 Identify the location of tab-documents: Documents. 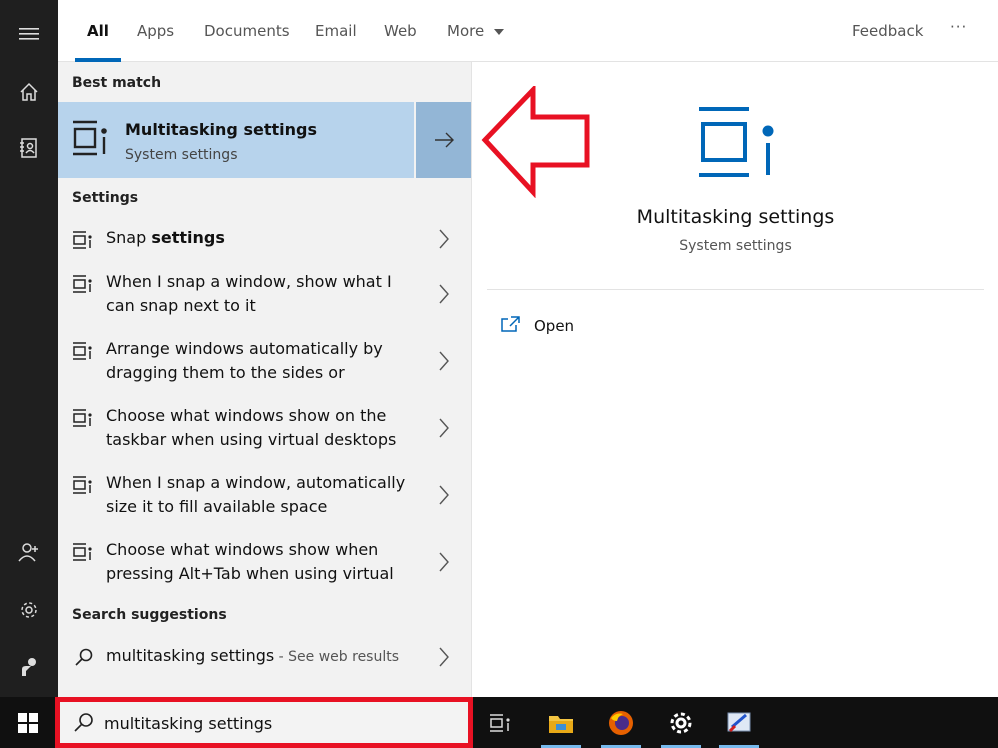
(247, 31).